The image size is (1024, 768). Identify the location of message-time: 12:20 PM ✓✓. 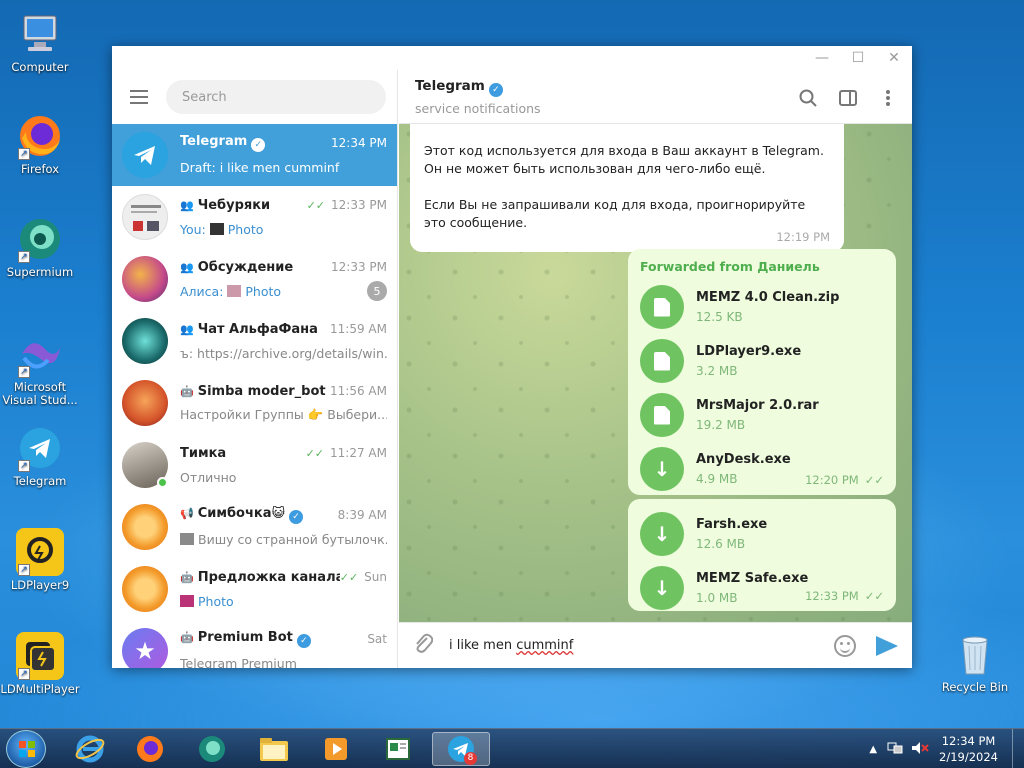
(844, 480).